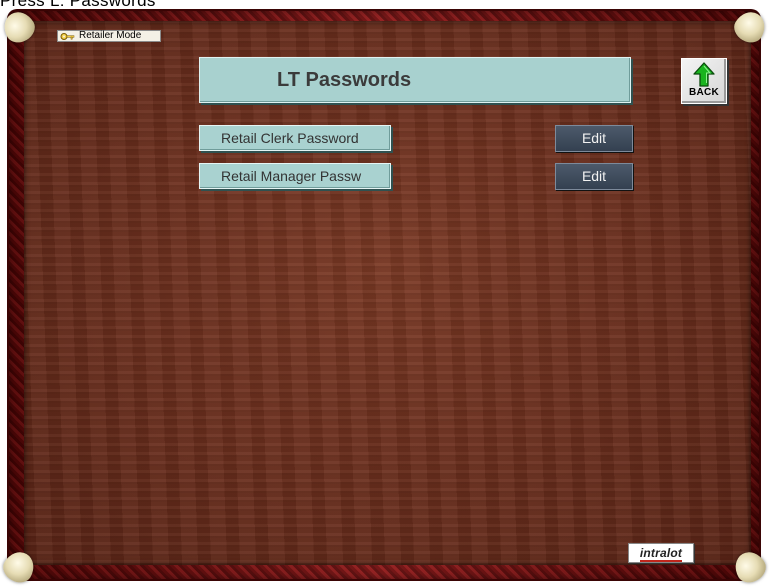  What do you see at coordinates (704, 74) in the screenshot?
I see `green-up-arrow-icon` at bounding box center [704, 74].